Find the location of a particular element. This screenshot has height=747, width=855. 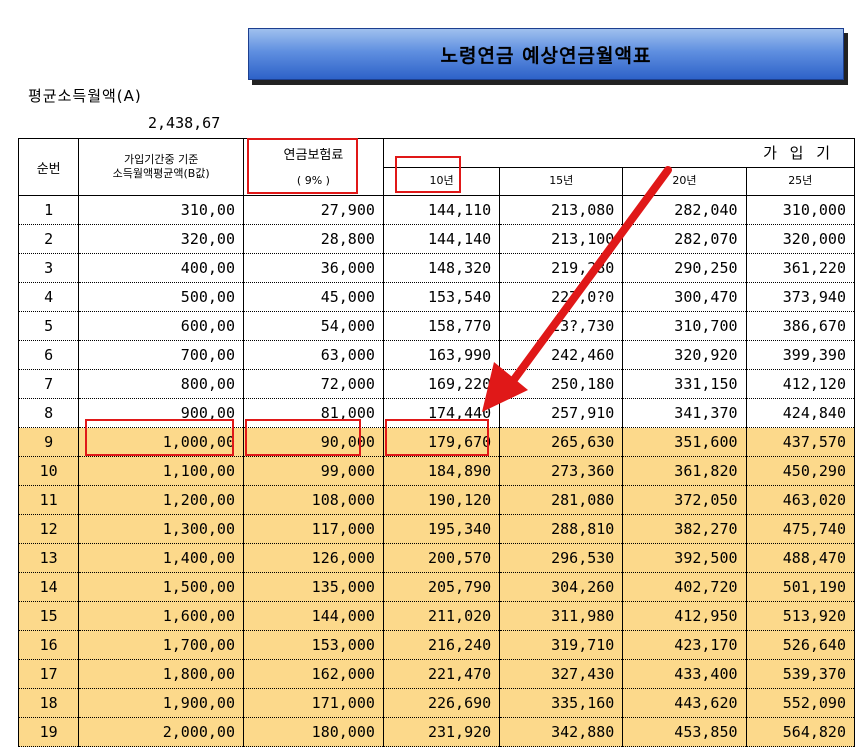

annotation-arrow is located at coordinates (577, 289).